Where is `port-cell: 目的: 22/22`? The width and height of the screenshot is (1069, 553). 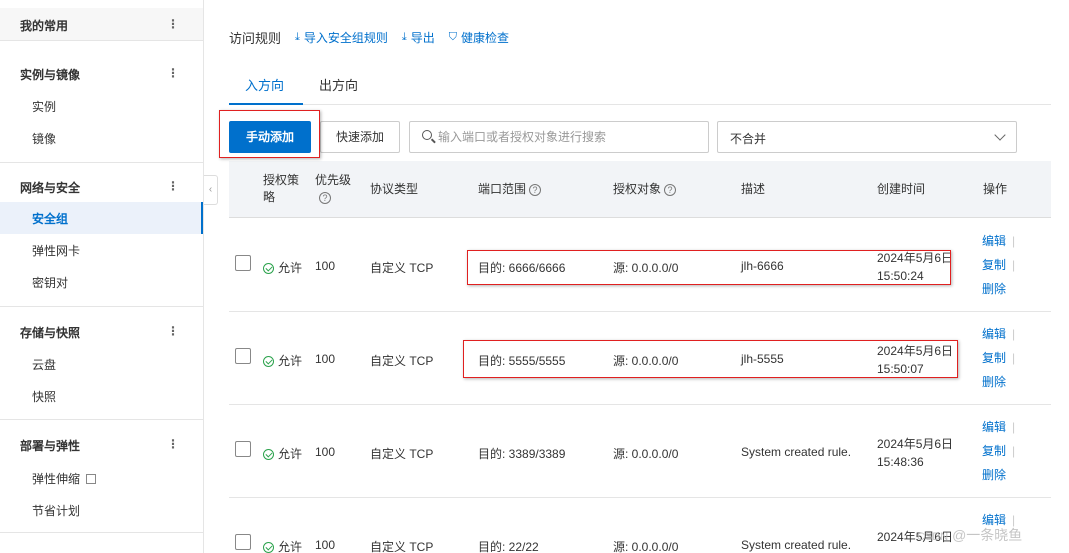
port-cell: 目的: 22/22 is located at coordinates (508, 546).